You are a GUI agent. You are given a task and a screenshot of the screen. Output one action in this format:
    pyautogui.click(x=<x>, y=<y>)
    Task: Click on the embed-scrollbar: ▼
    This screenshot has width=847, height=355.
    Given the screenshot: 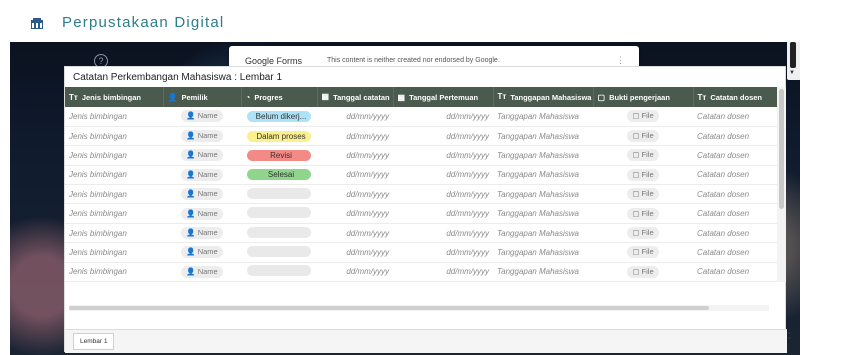 What is the action you would take?
    pyautogui.click(x=793, y=61)
    